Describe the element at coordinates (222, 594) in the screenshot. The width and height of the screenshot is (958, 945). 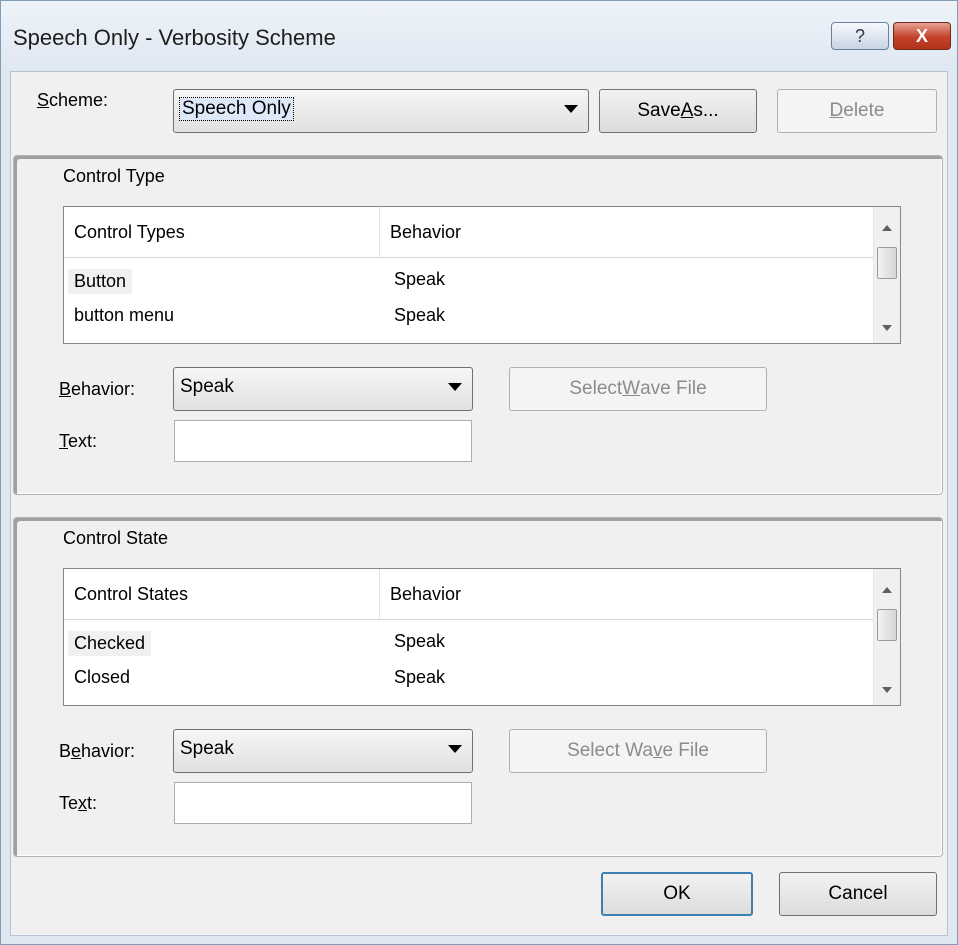
I see `column-header-control-states: Control States` at that location.